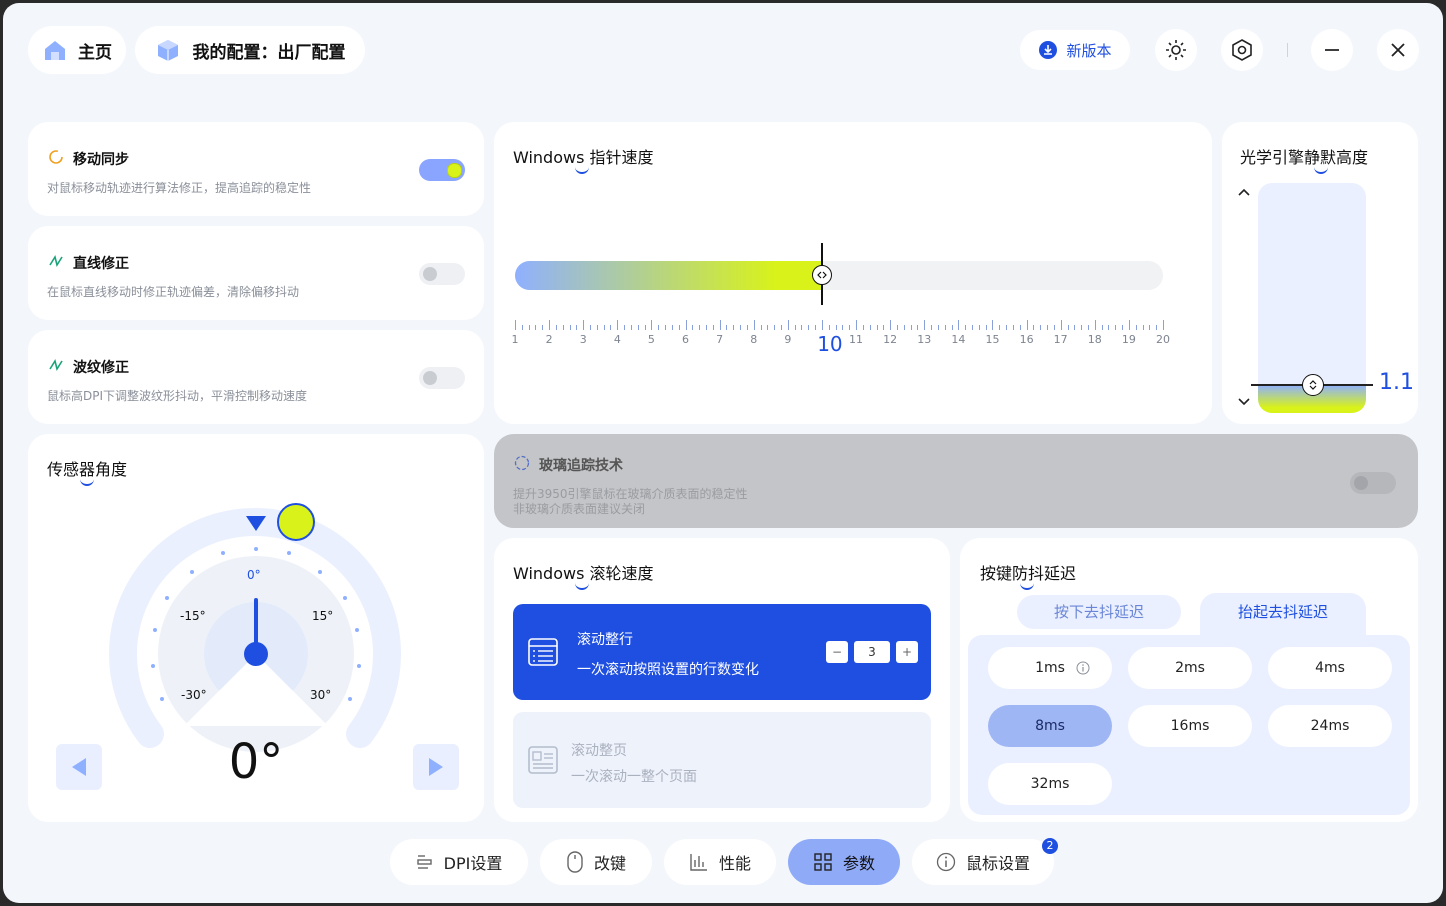 This screenshot has width=1446, height=906. Describe the element at coordinates (1089, 50) in the screenshot. I see `new-version-label: 新版本` at that location.